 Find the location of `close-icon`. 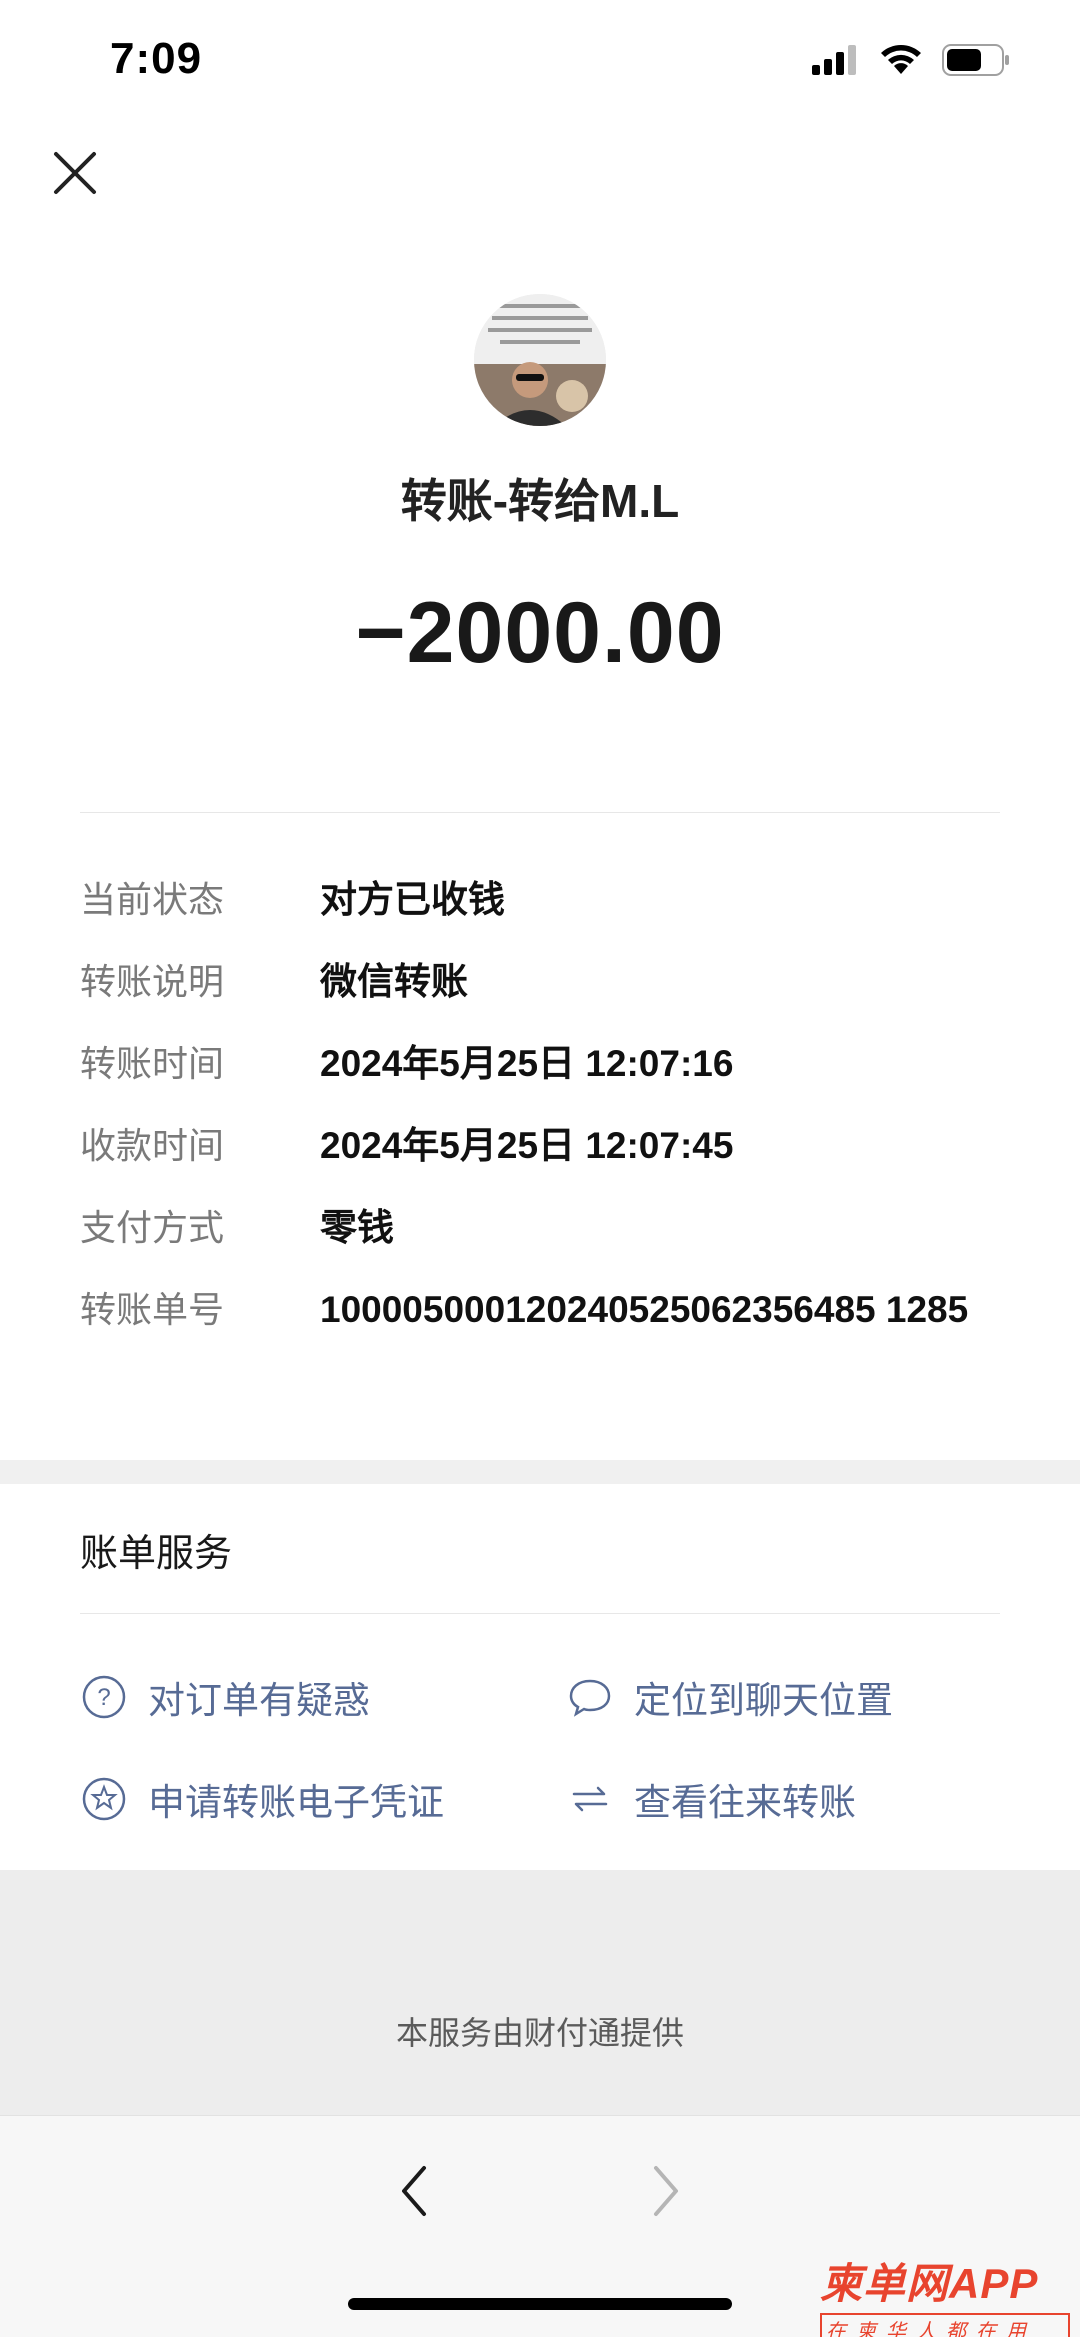

close-icon is located at coordinates (75, 173).